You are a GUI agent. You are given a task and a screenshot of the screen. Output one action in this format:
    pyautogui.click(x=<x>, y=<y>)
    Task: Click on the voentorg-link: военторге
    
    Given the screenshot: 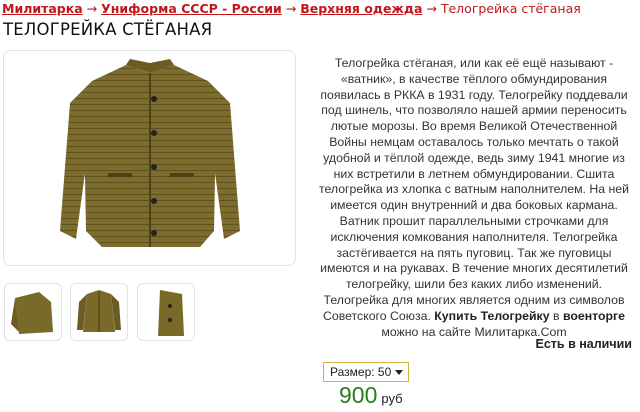 What is the action you would take?
    pyautogui.click(x=594, y=316)
    